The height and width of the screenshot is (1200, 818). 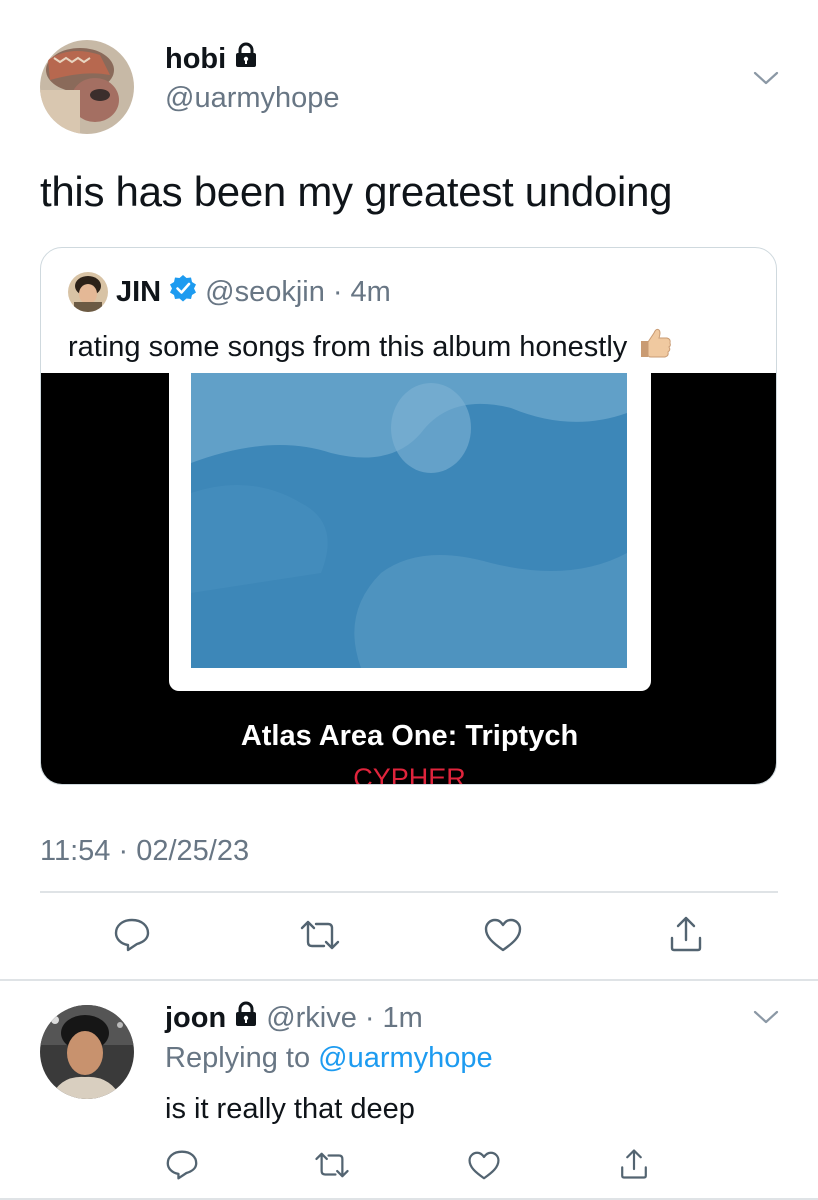 What do you see at coordinates (409, 520) in the screenshot?
I see `album-cover-art` at bounding box center [409, 520].